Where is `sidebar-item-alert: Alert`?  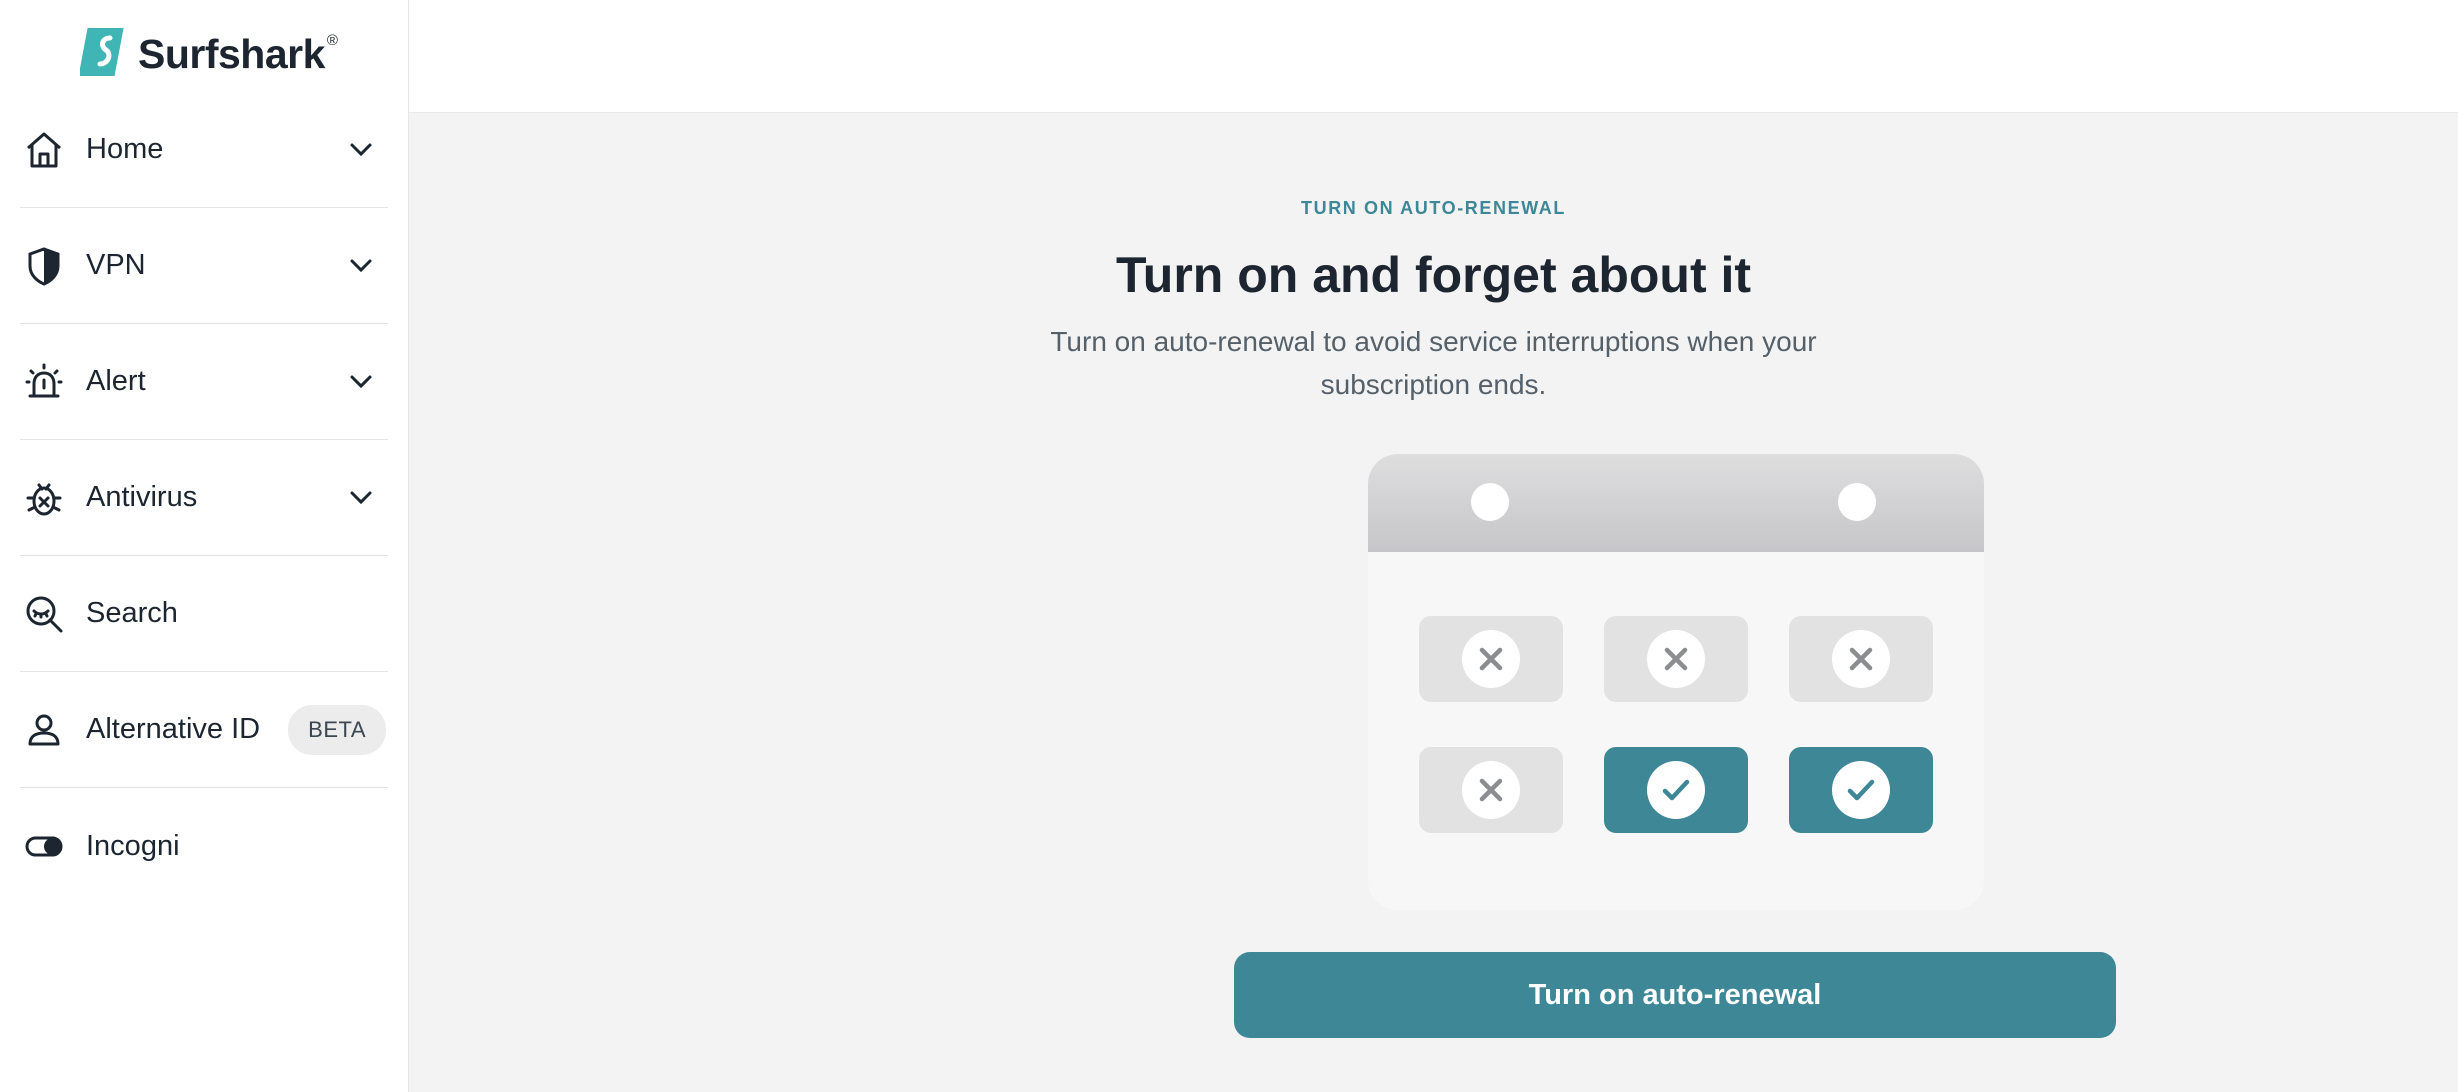 sidebar-item-alert: Alert is located at coordinates (204, 382).